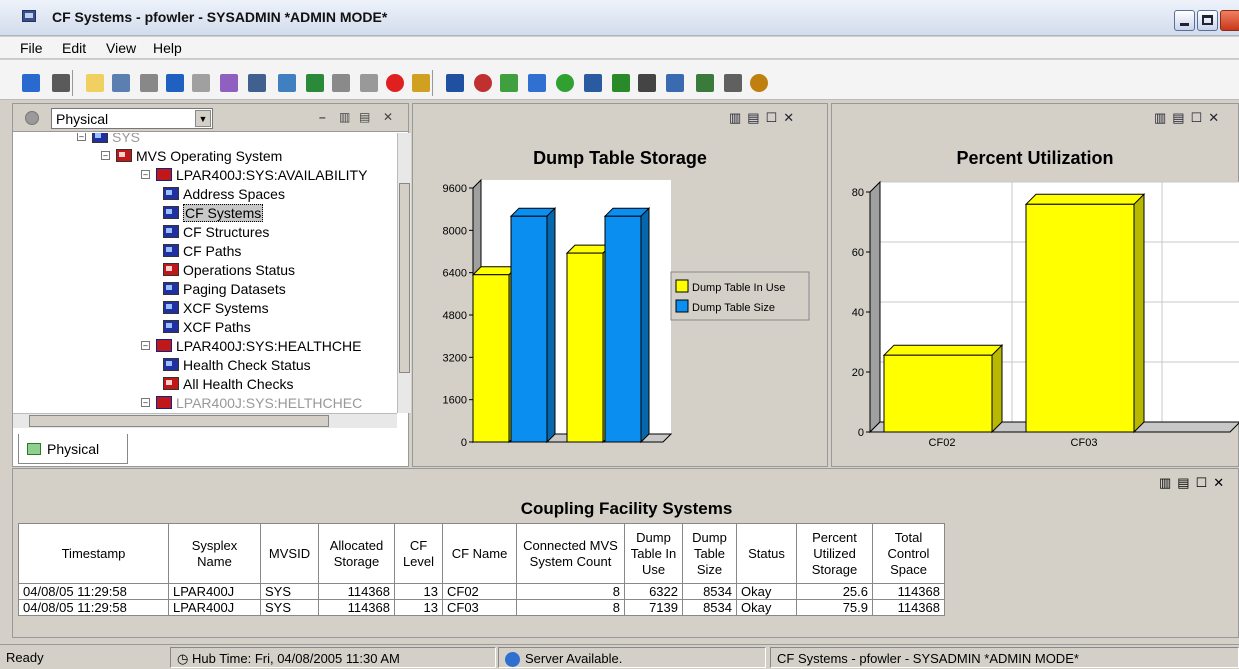  I want to click on navigator-view-select: Physical ▼, so click(132, 118).